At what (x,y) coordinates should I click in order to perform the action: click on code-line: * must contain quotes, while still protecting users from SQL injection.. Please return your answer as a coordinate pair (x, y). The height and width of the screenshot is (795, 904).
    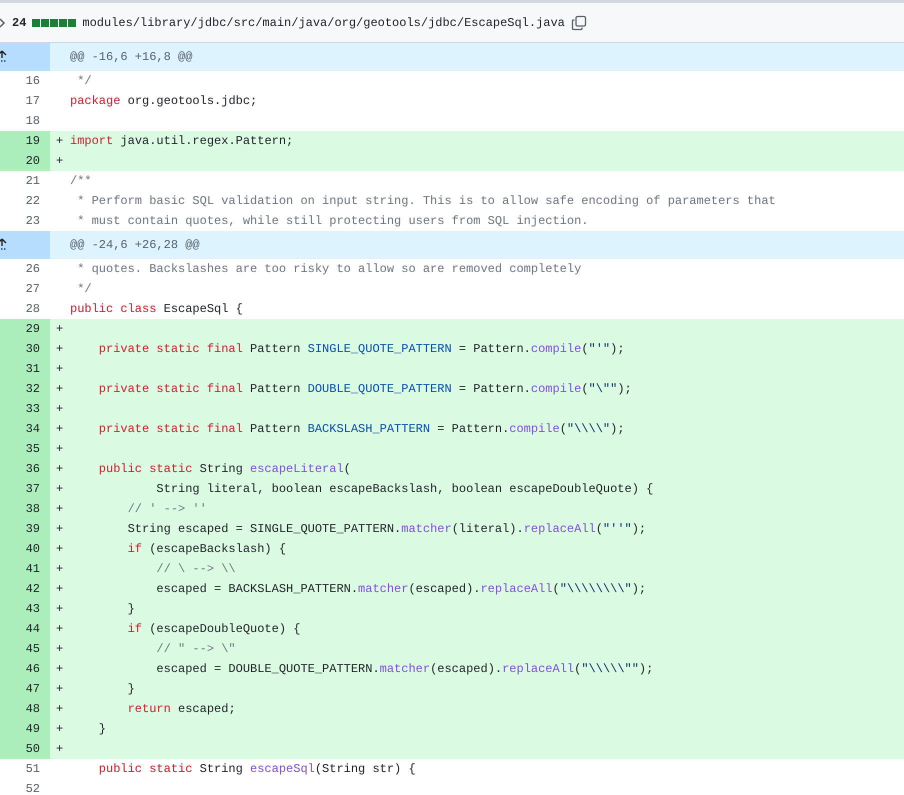
    Looking at the image, I should click on (332, 221).